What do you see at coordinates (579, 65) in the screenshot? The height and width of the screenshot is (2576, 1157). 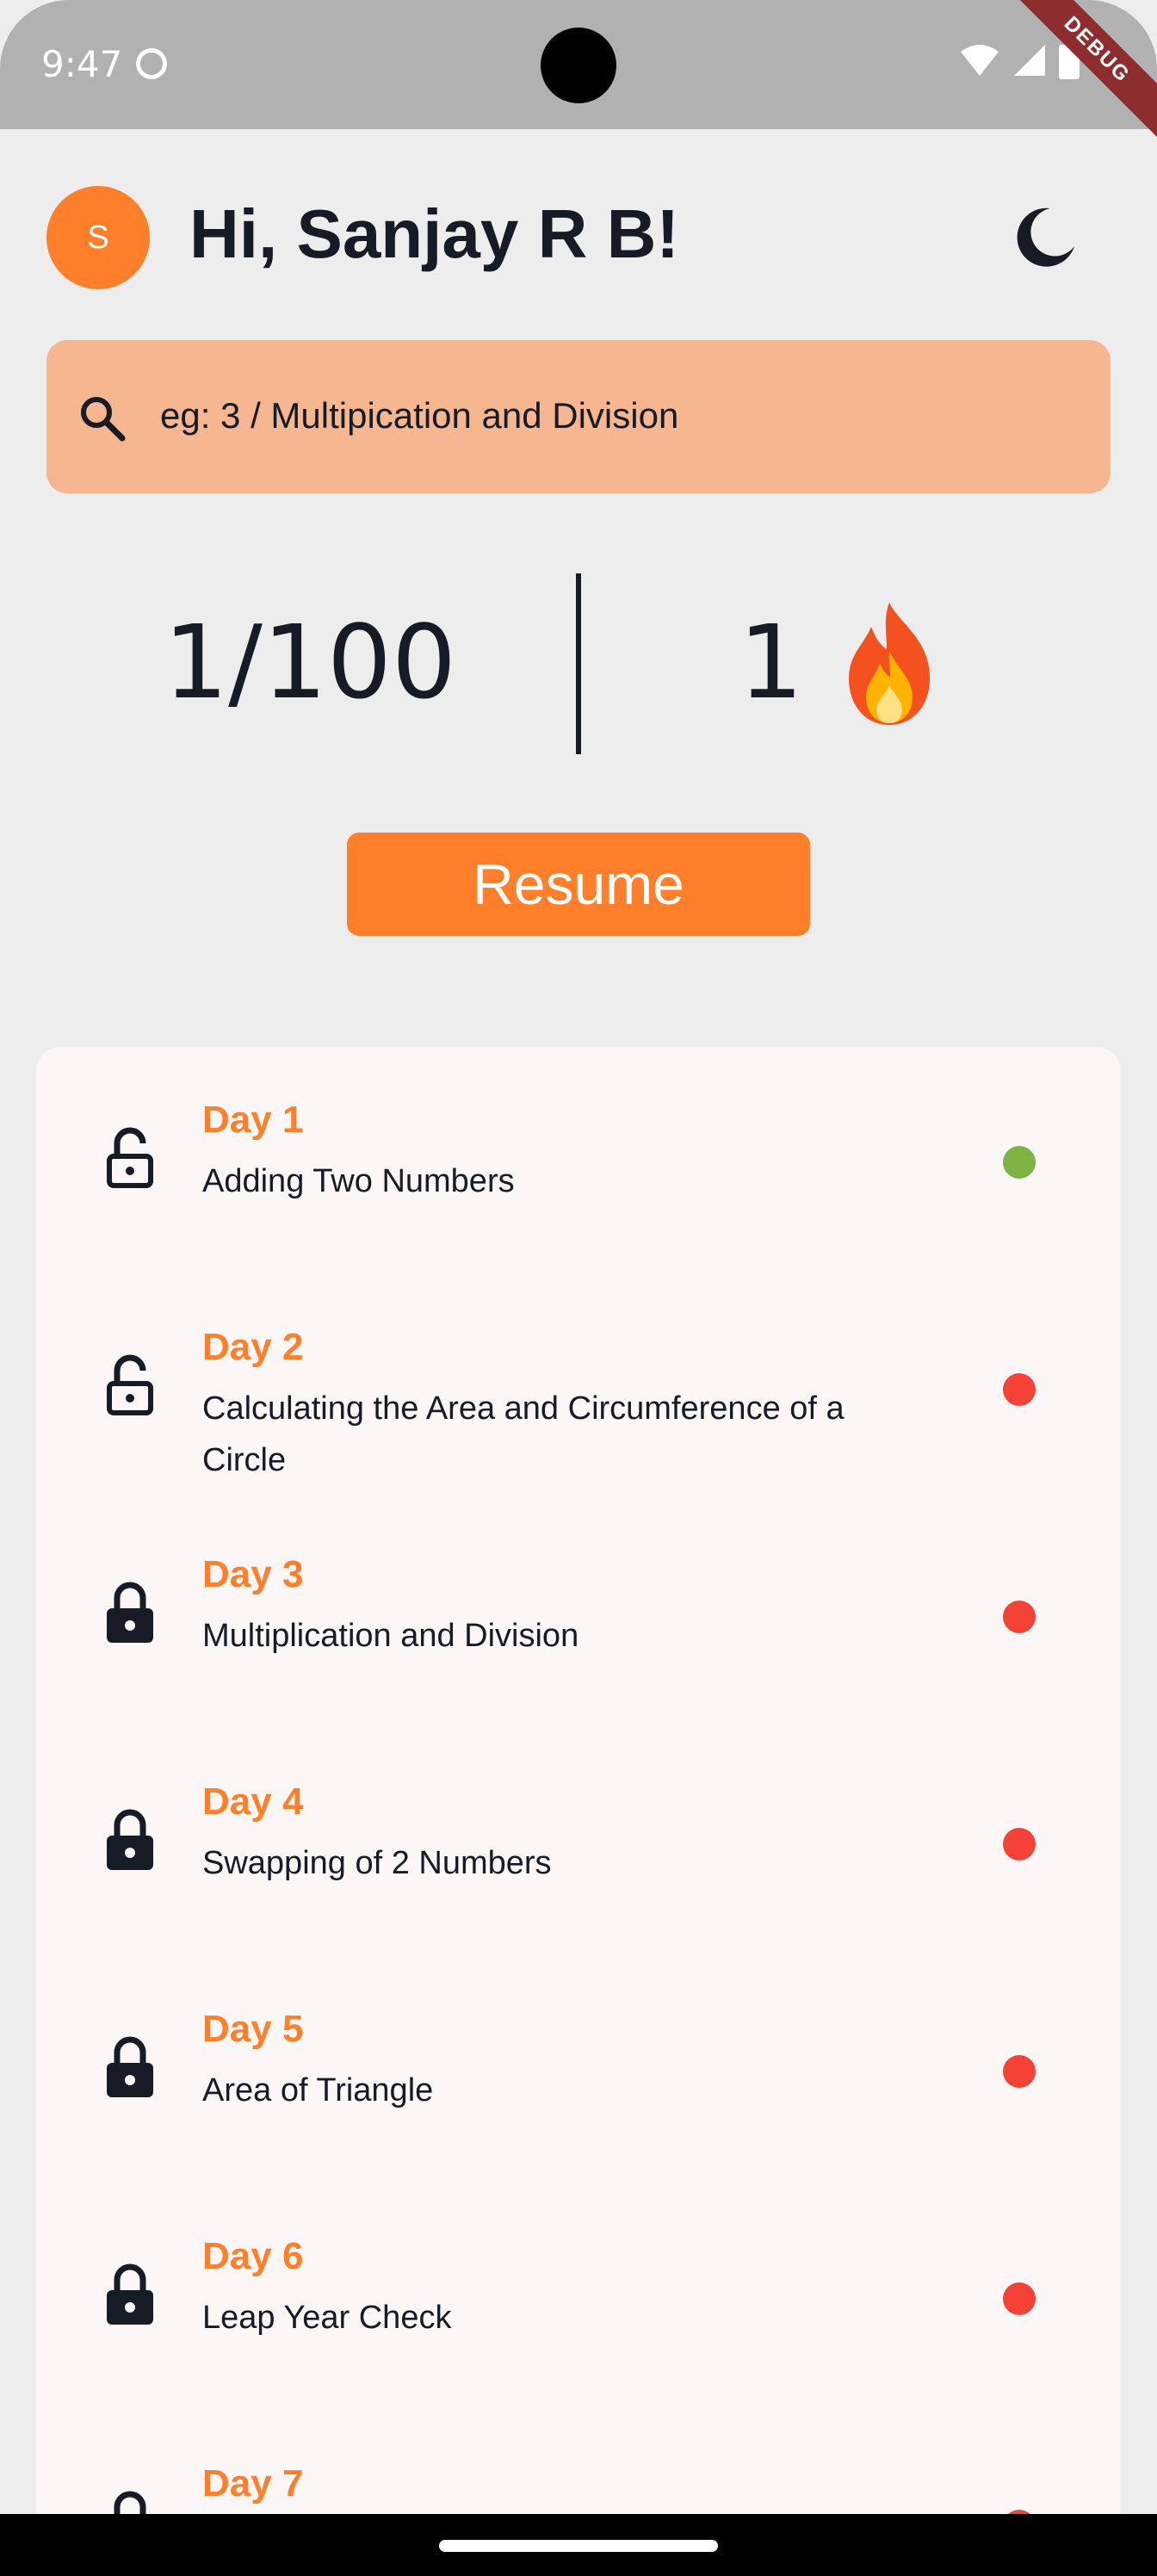 I see `camera-cutout` at bounding box center [579, 65].